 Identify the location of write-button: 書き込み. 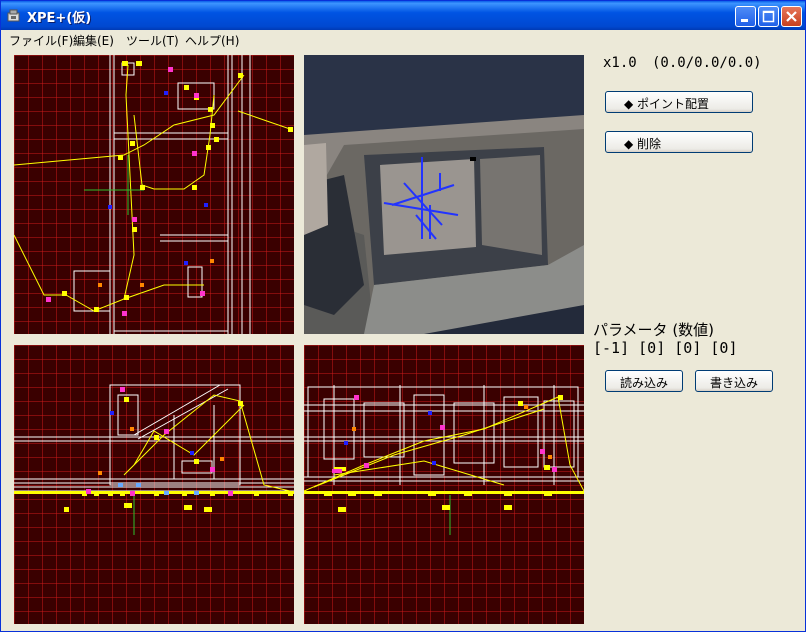
(734, 381).